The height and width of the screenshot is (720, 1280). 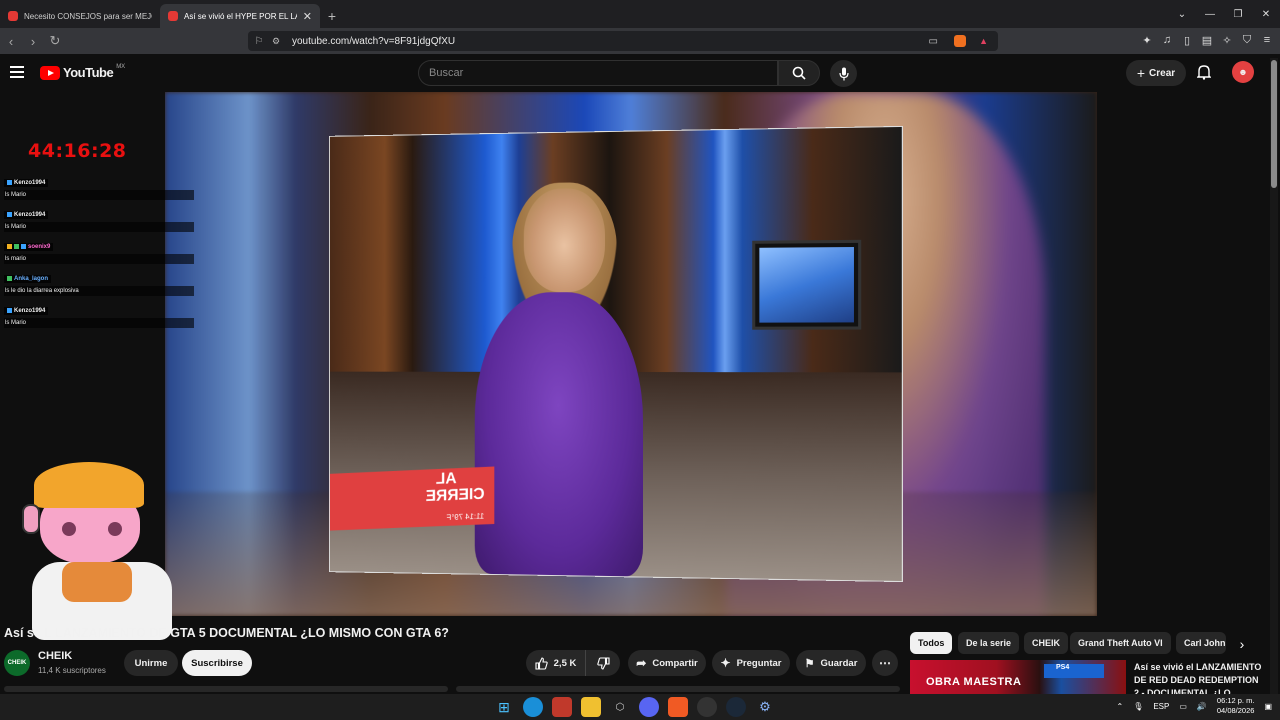 What do you see at coordinates (623, 41) in the screenshot?
I see `address-bar: ⚐ ⚙ youtube.com/watch?v=8F91jdgQfXU ▭ ▲` at bounding box center [623, 41].